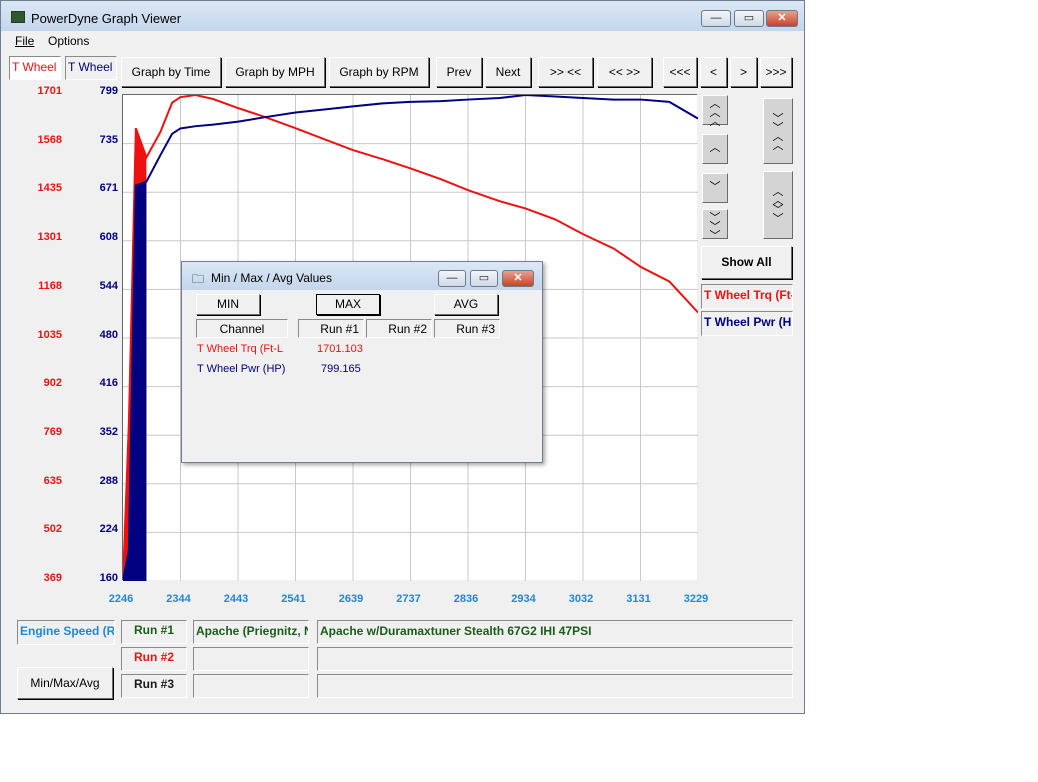  I want to click on zoom-out-button: << >>, so click(624, 72).